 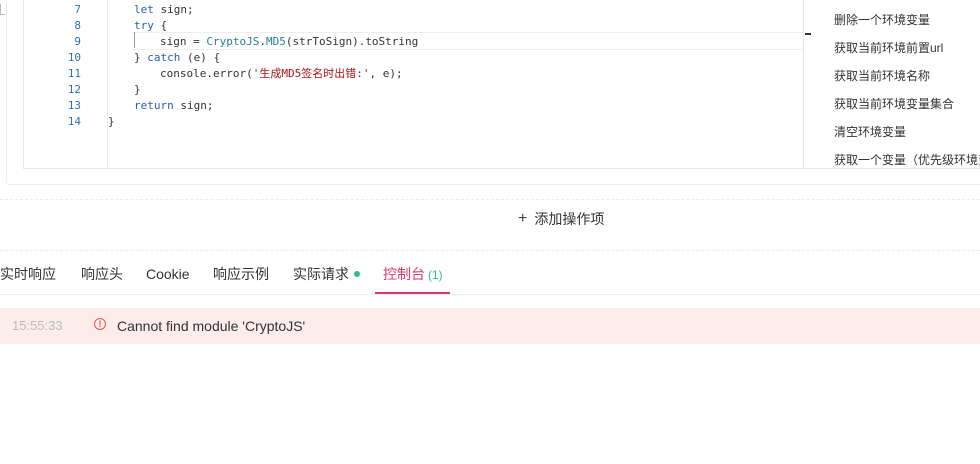 I want to click on editor-scrollbar, so click(x=803, y=84).